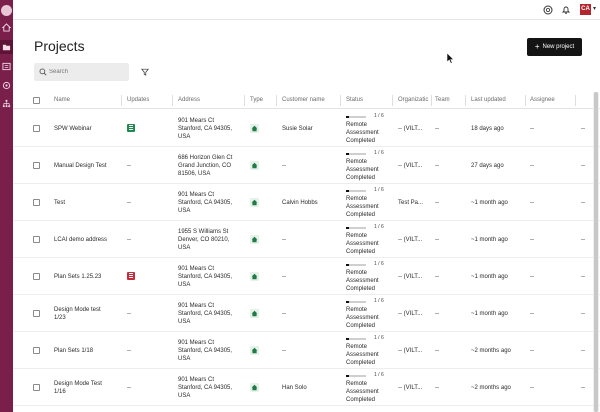  Describe the element at coordinates (80, 166) in the screenshot. I see `project-name: Manual Design Test` at that location.